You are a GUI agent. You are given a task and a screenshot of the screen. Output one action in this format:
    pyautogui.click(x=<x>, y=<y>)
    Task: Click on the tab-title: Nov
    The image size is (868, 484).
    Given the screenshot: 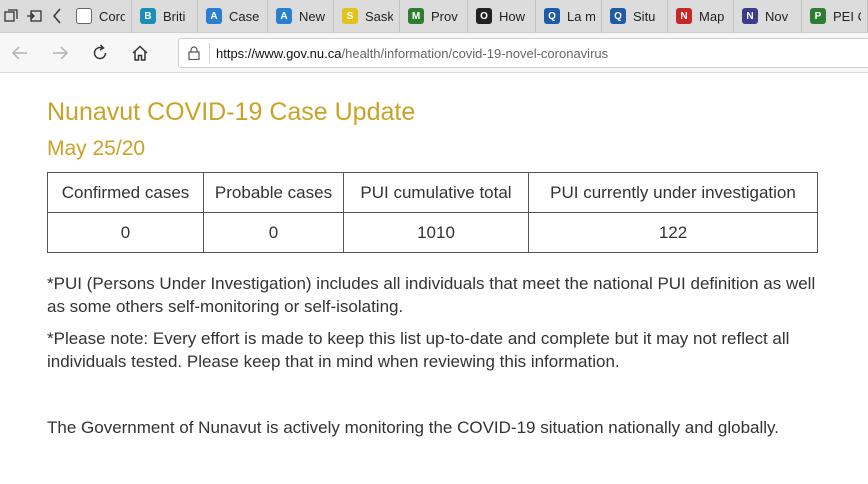 What is the action you would take?
    pyautogui.click(x=777, y=16)
    